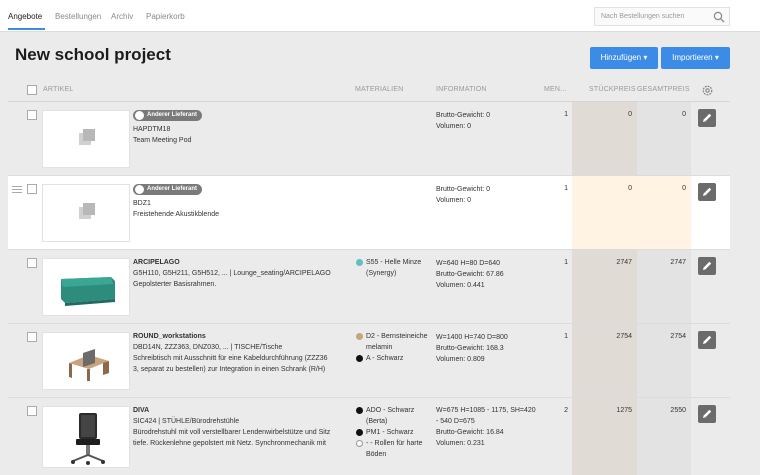  I want to click on material-label: D2 - Bernsteineiche, so click(397, 336).